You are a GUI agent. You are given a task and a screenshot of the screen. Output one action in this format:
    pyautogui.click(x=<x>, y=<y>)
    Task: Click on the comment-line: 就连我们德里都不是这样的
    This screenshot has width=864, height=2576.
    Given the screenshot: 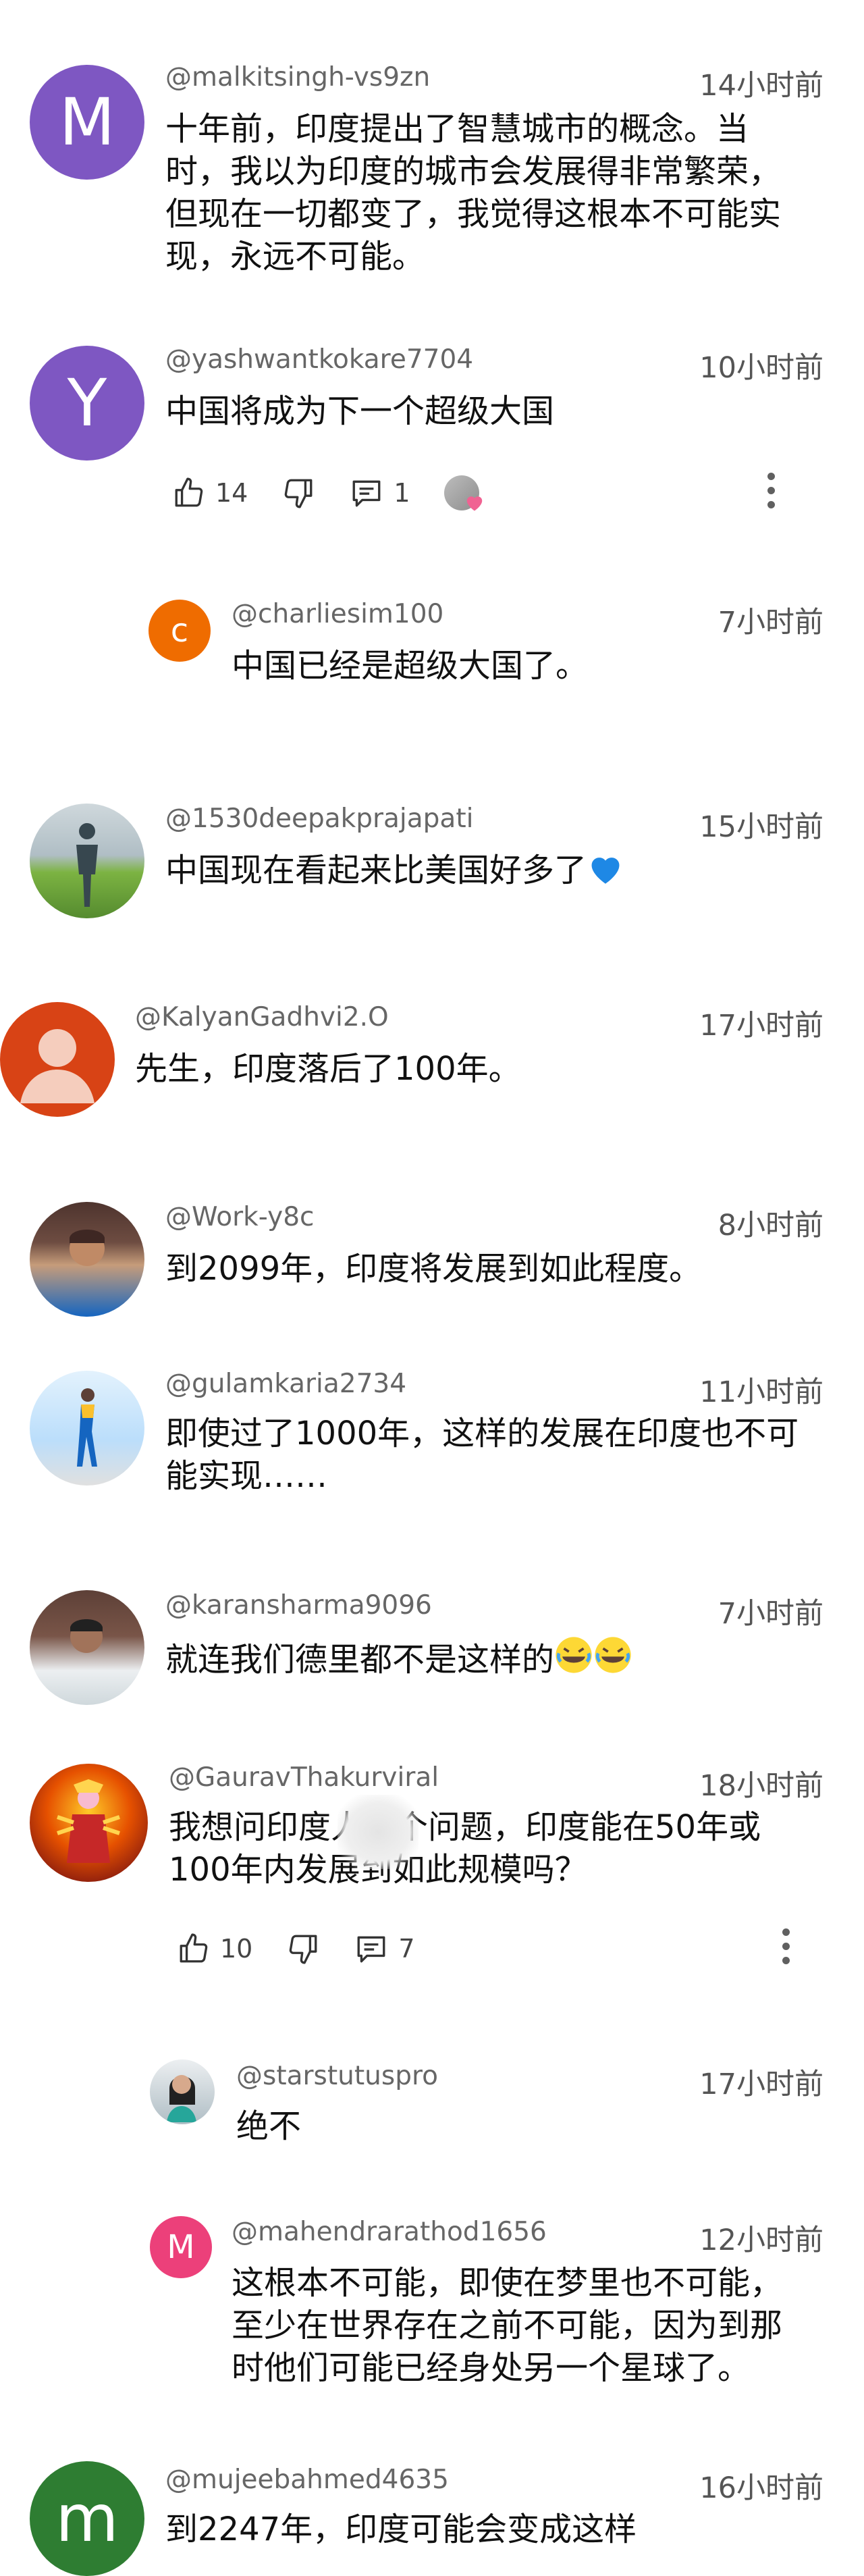 What is the action you would take?
    pyautogui.click(x=360, y=1660)
    